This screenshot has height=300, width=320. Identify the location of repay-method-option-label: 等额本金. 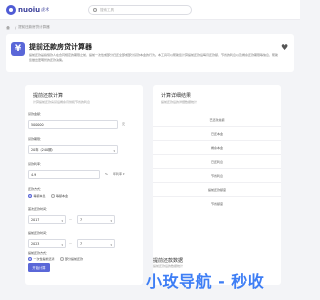
(62, 196).